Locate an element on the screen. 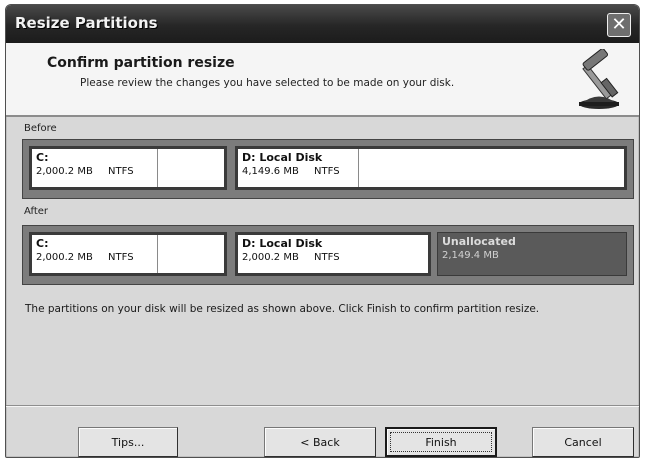 Image resolution: width=645 pixels, height=461 pixels. unallocated-name: Unallocated is located at coordinates (479, 241).